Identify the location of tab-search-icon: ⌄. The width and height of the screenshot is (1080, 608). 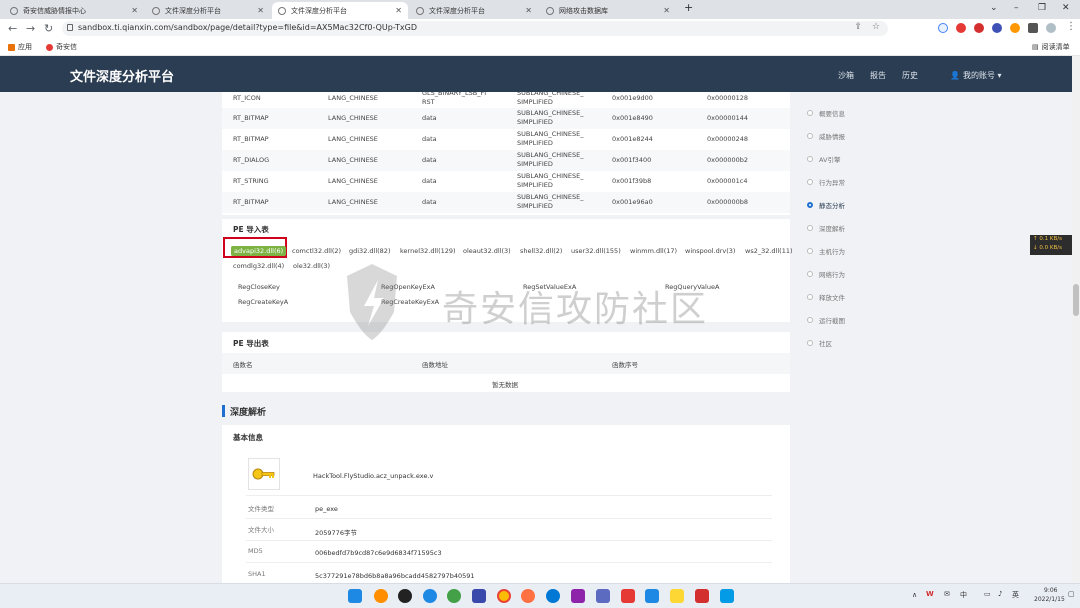
(994, 8).